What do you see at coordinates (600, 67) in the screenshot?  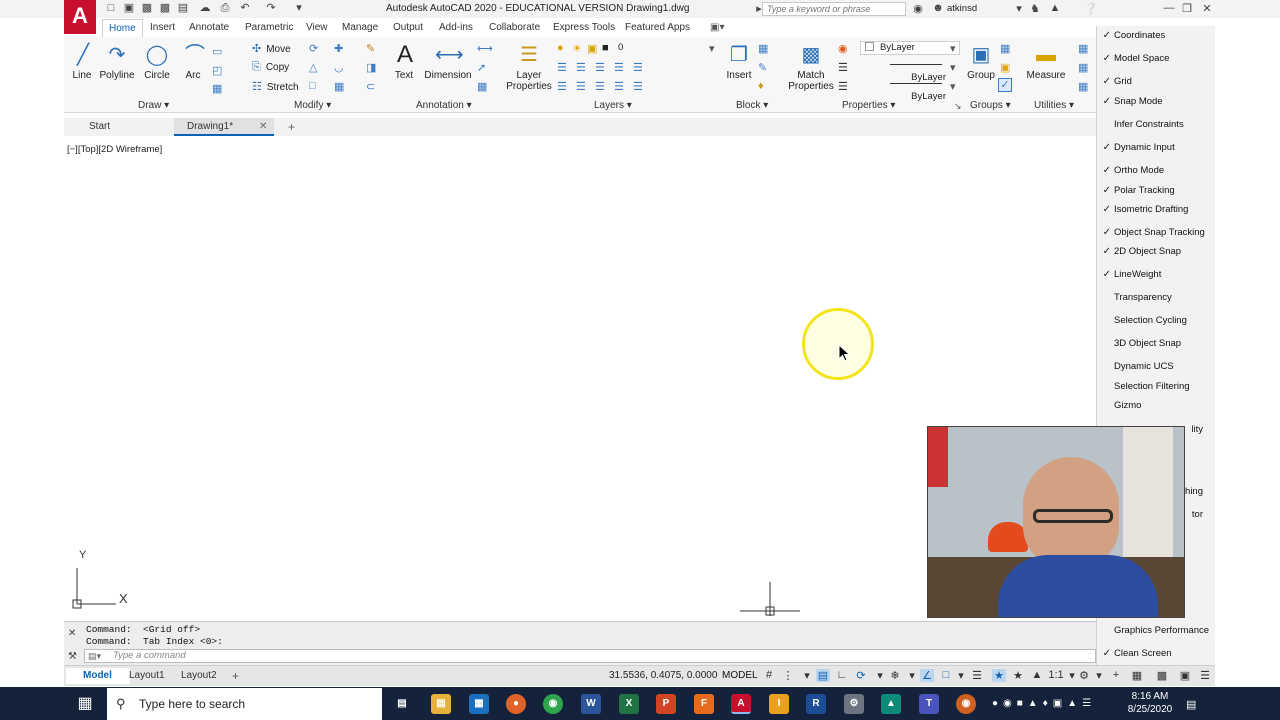 I see `layer-tools-icon-3: ☰` at bounding box center [600, 67].